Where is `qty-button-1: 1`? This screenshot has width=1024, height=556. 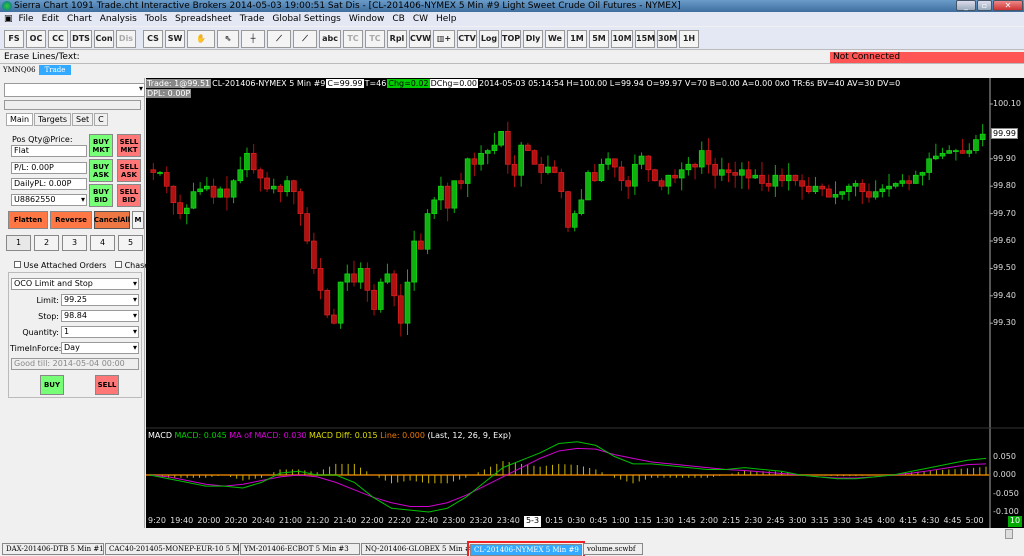
qty-button-1: 1 is located at coordinates (18, 243).